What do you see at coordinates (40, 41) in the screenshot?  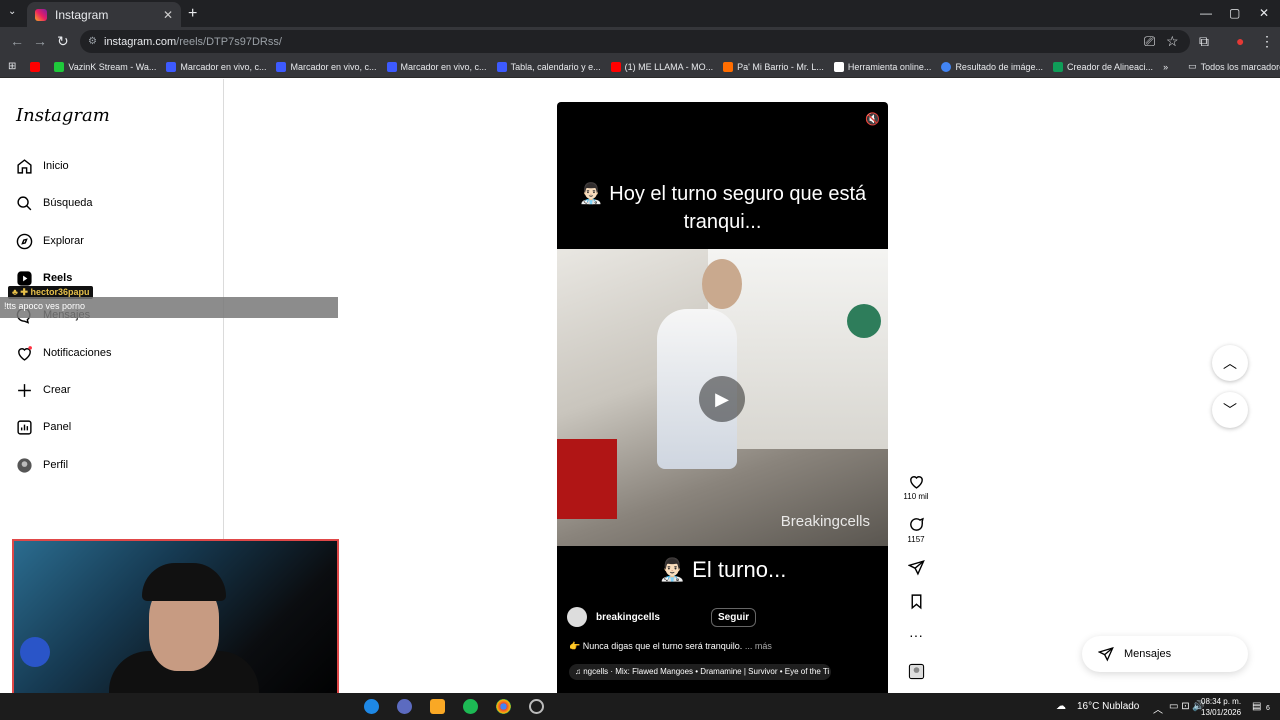 I see `forward-icon: →` at bounding box center [40, 41].